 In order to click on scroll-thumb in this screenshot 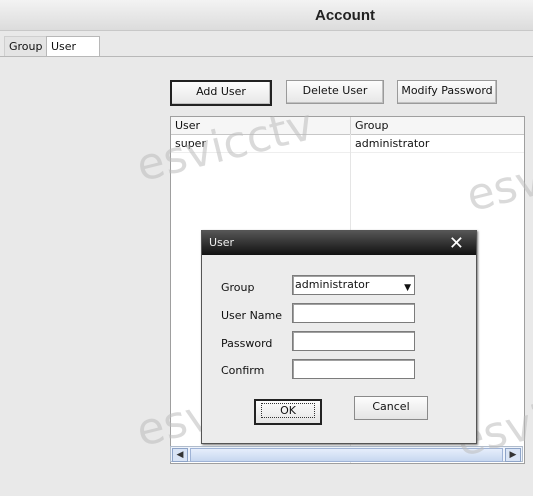, I will do `click(346, 455)`.